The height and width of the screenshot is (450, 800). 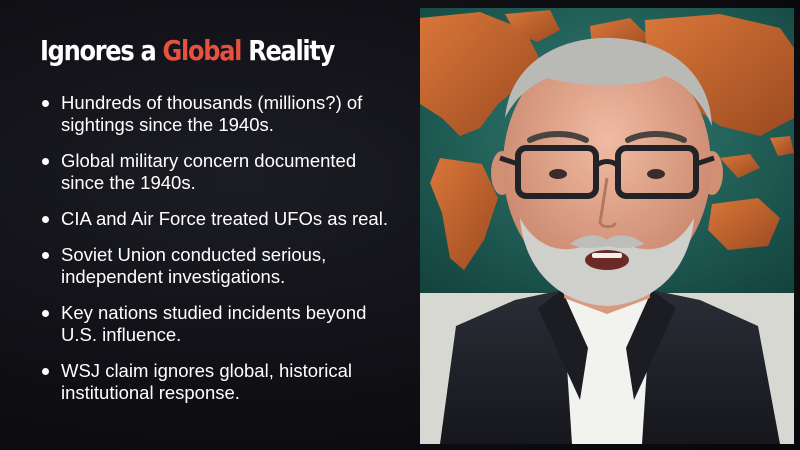 What do you see at coordinates (288, 50) in the screenshot?
I see `title-text-after: Reality` at bounding box center [288, 50].